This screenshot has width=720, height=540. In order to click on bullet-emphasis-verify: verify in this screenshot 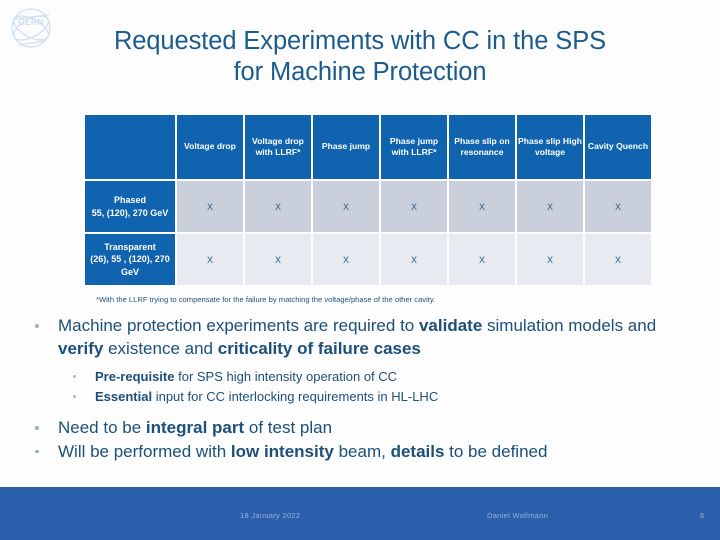, I will do `click(81, 348)`.